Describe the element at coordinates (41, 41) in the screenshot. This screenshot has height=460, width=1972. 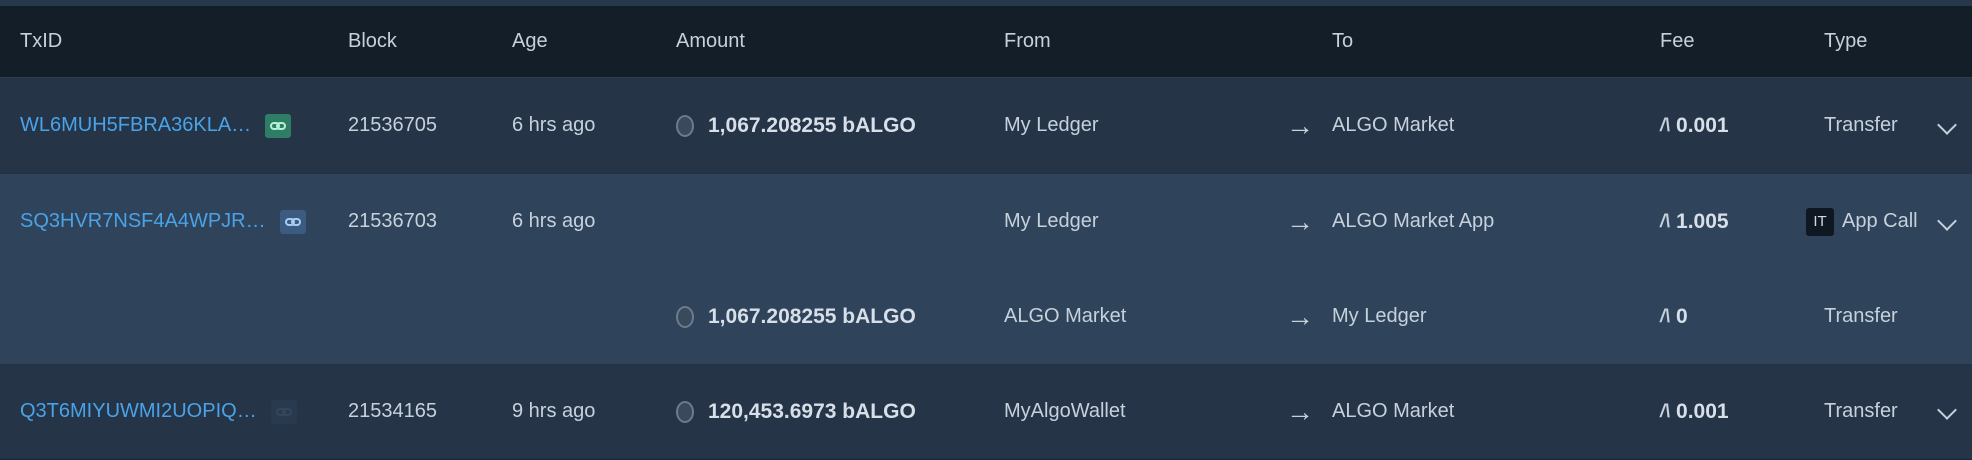
I see `column-header-txid: TxID` at that location.